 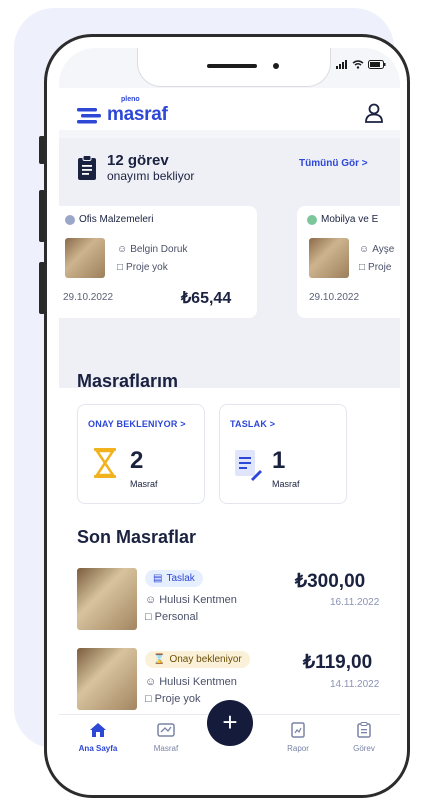 I want to click on speaker, so click(x=232, y=66).